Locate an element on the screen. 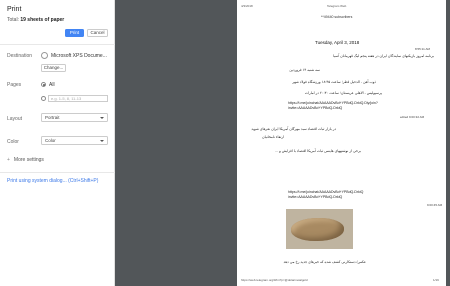  more-settings-label: More settings is located at coordinates (28, 160).